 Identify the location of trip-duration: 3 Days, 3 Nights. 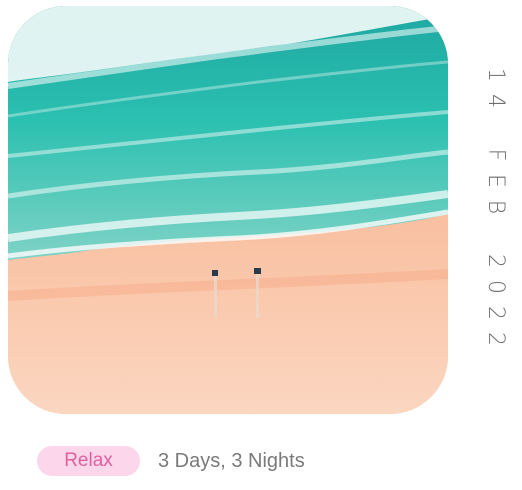
(231, 461).